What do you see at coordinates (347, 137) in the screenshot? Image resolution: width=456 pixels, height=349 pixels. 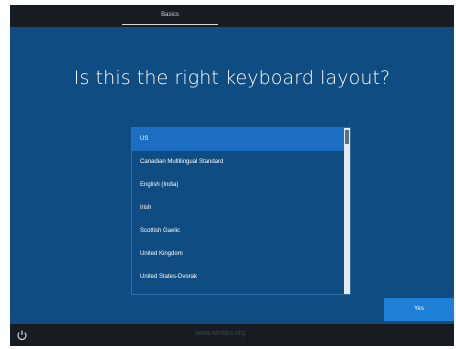 I see `scroll-thumb` at bounding box center [347, 137].